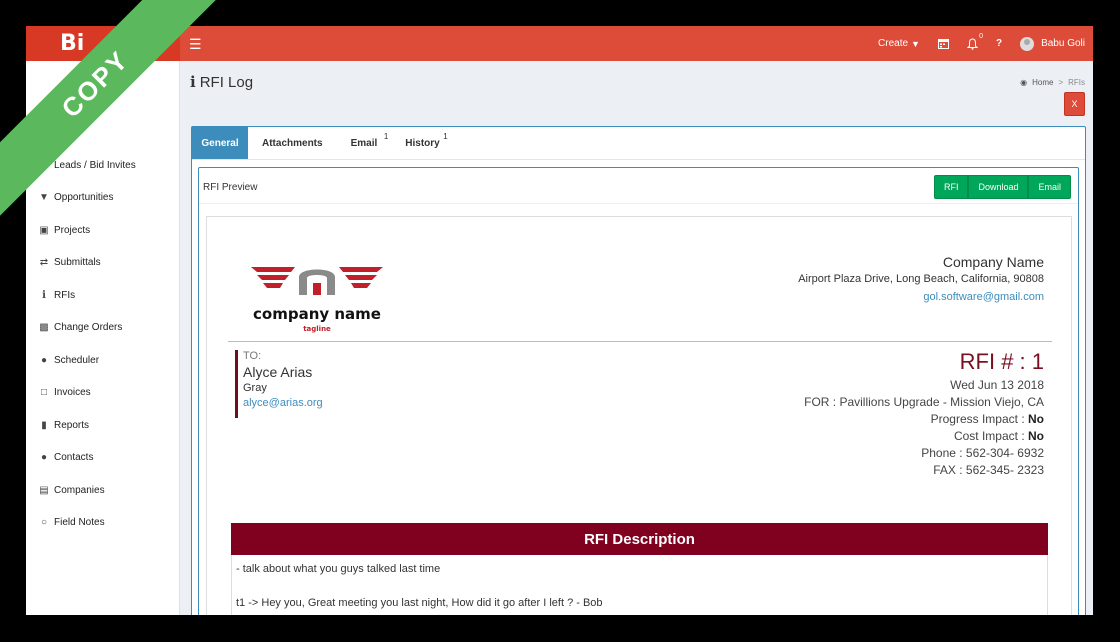 The width and height of the screenshot is (1120, 642). I want to click on tab-label: Email, so click(364, 143).